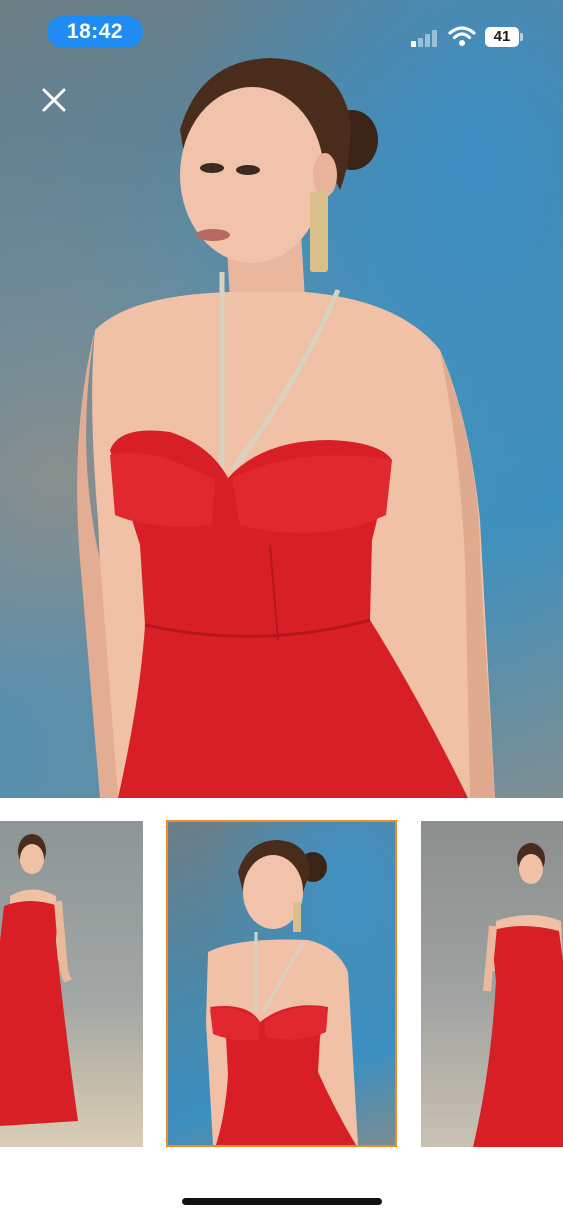  What do you see at coordinates (282, 992) in the screenshot?
I see `thumbnail-2-photo` at bounding box center [282, 992].